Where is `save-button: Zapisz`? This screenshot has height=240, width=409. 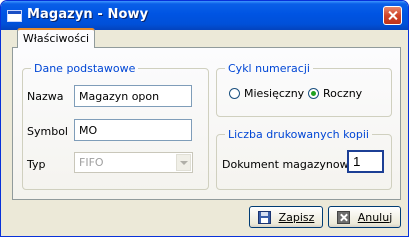 save-button: Zapisz is located at coordinates (286, 217).